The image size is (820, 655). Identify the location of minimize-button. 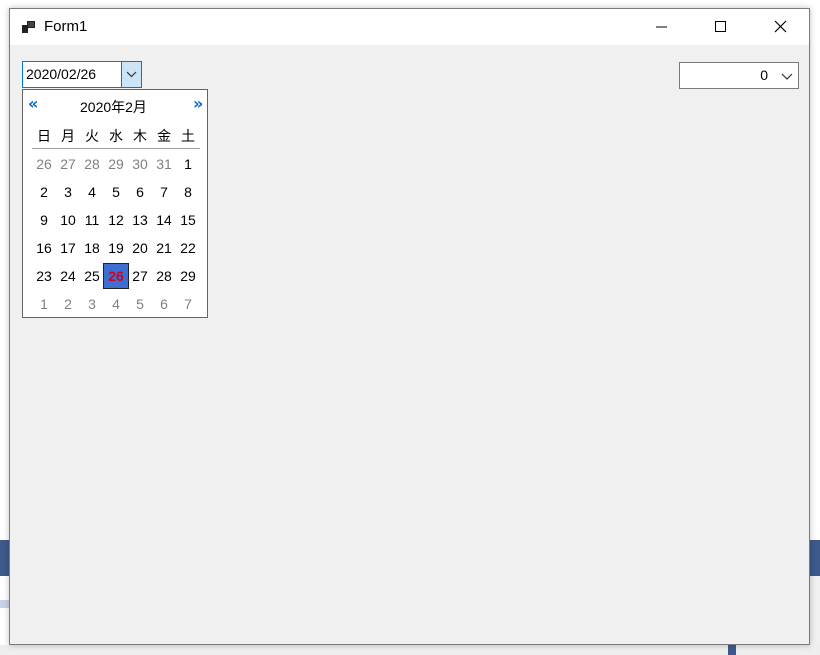
(662, 27).